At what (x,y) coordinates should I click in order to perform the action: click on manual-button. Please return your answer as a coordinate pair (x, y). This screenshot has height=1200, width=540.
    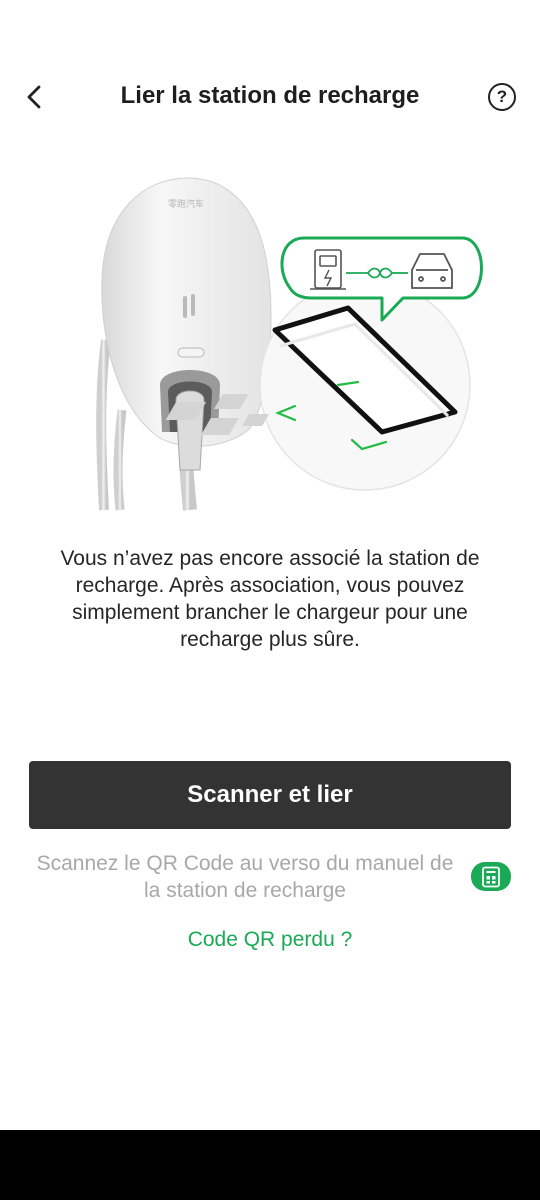
    Looking at the image, I should click on (491, 876).